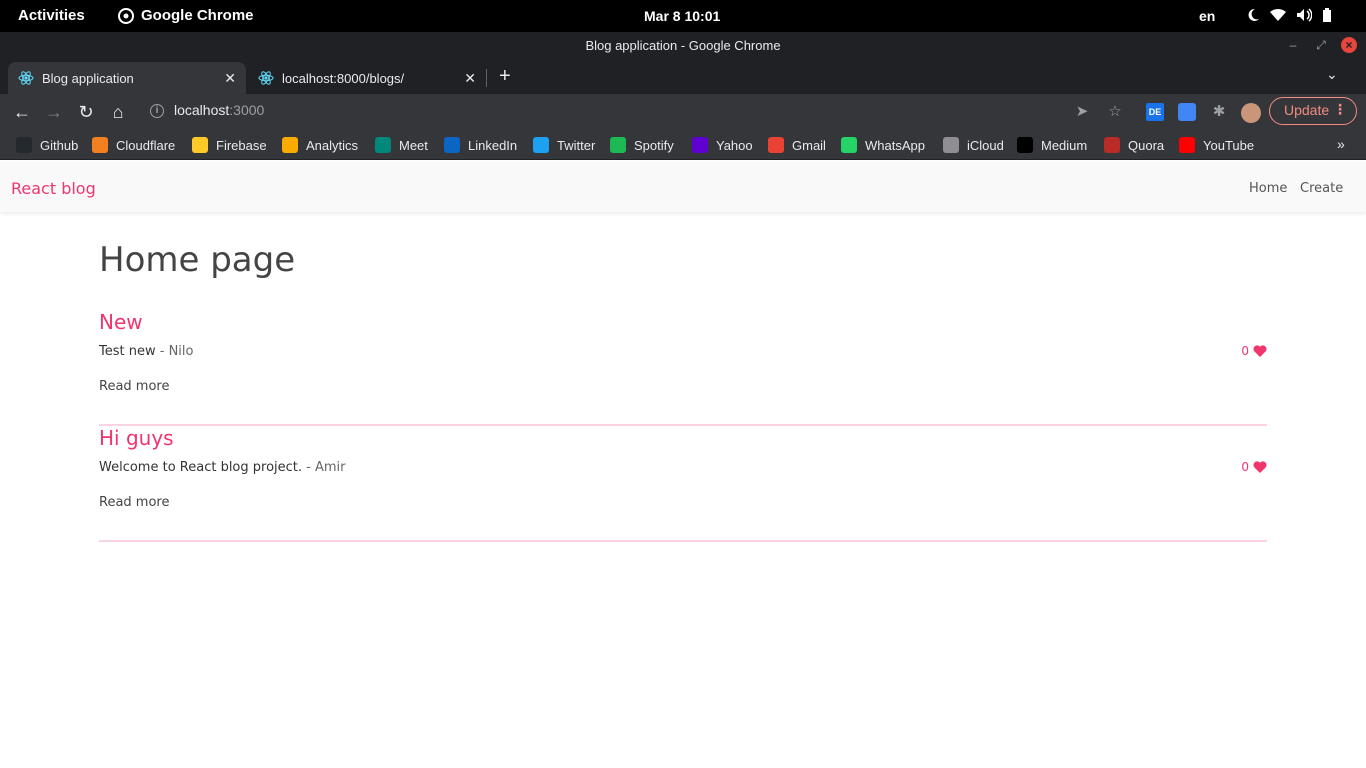  Describe the element at coordinates (1293, 45) in the screenshot. I see `minimize-button: –` at that location.